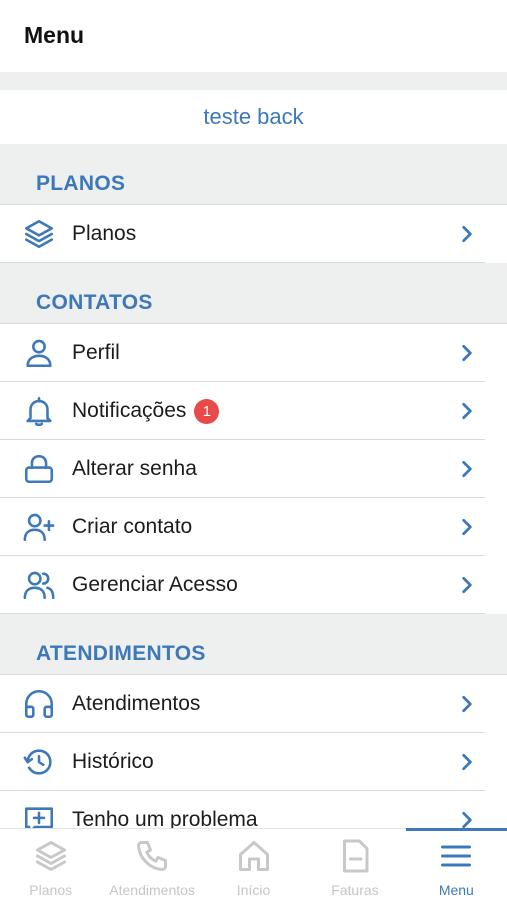  What do you see at coordinates (36, 469) in the screenshot?
I see `lock-icon` at bounding box center [36, 469].